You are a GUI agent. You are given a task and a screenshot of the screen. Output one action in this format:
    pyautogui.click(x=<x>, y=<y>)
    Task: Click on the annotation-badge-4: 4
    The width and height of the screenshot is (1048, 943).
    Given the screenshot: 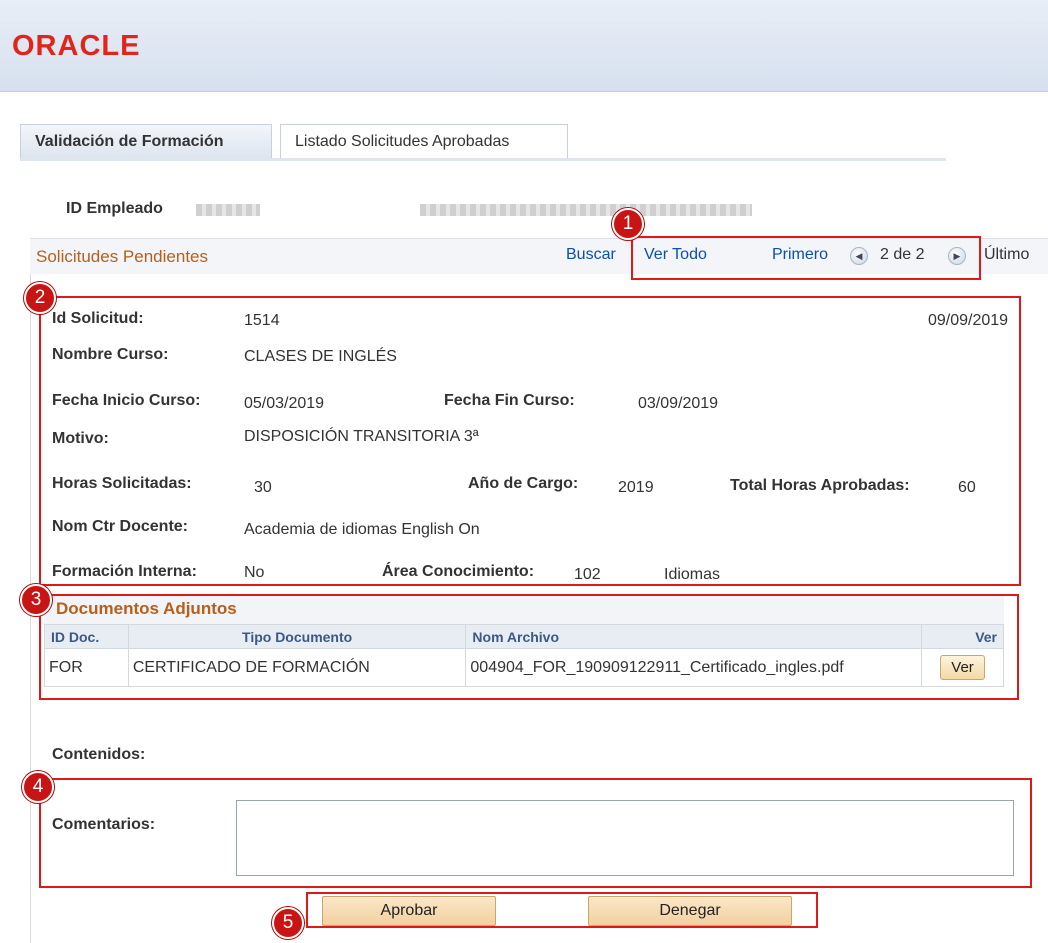 What is the action you would take?
    pyautogui.click(x=38, y=787)
    